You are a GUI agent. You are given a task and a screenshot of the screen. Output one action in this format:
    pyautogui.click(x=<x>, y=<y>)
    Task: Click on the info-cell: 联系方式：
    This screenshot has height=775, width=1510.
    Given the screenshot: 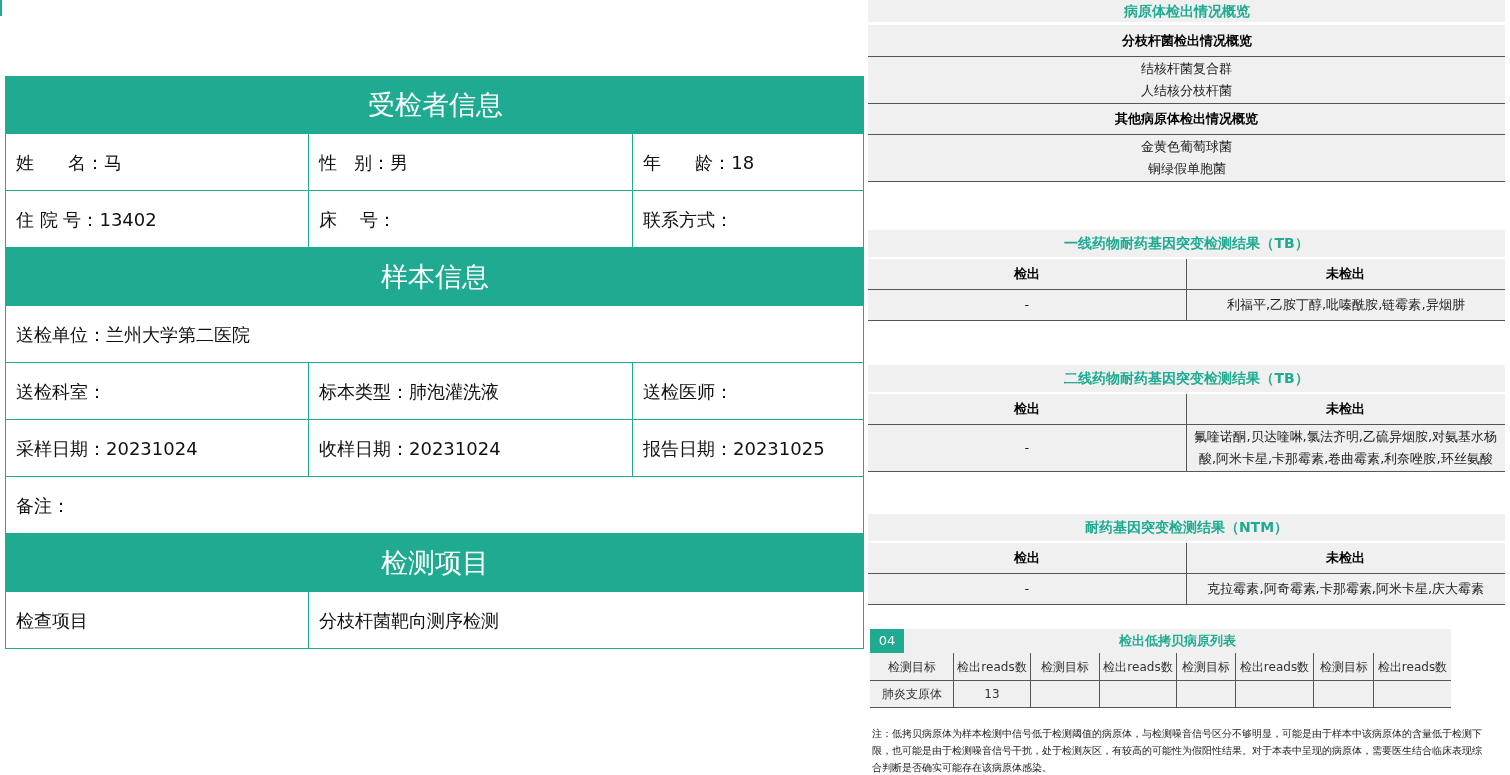 What is the action you would take?
    pyautogui.click(x=748, y=219)
    